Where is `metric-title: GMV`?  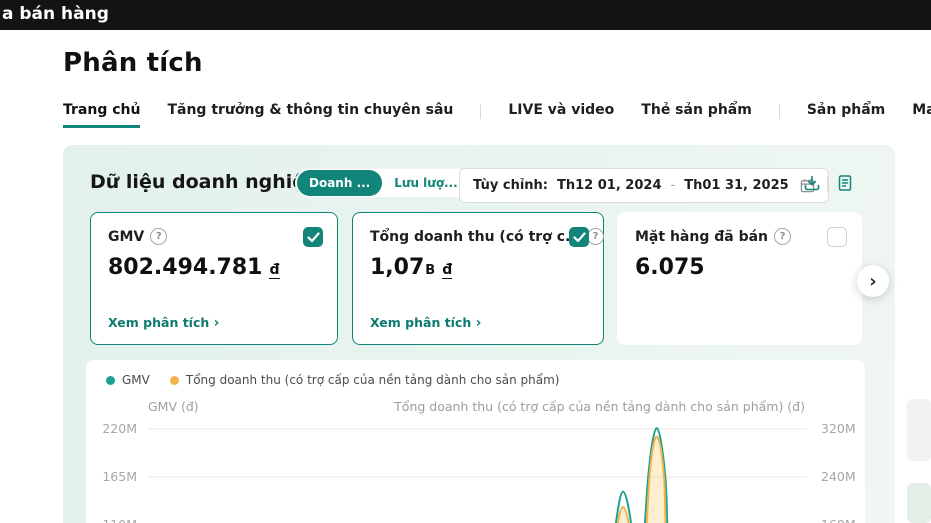 metric-title: GMV is located at coordinates (126, 236).